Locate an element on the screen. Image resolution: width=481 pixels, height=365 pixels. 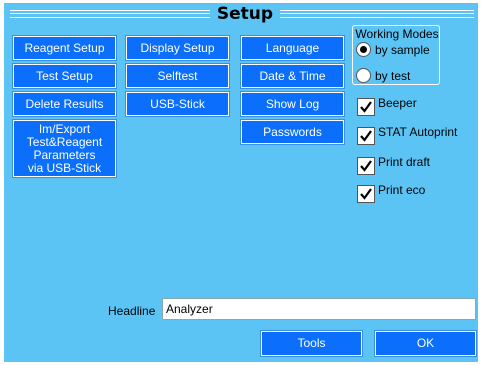
print-draft-checkbox-row: Print draft is located at coordinates (393, 165).